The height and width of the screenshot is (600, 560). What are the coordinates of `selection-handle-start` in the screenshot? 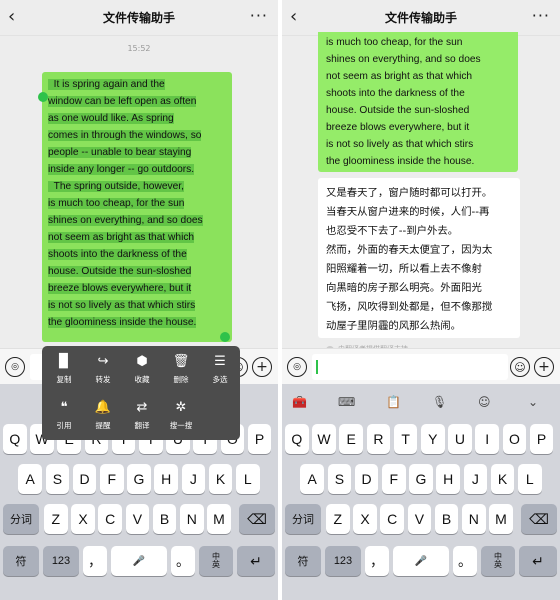 It's located at (43, 97).